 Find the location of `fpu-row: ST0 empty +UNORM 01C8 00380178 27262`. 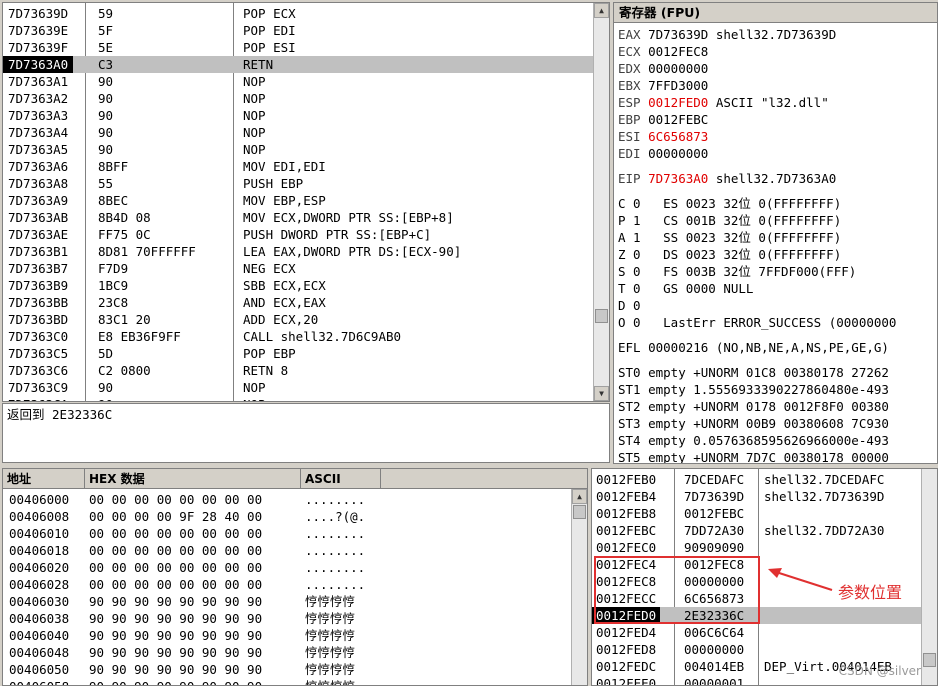

fpu-row: ST0 empty +UNORM 01C8 00380178 27262 is located at coordinates (775, 372).